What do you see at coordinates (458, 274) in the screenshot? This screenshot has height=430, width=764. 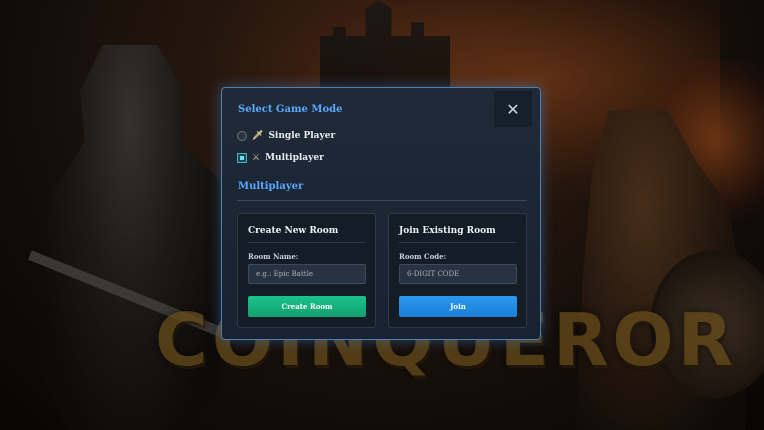 I see `room-code-input` at bounding box center [458, 274].